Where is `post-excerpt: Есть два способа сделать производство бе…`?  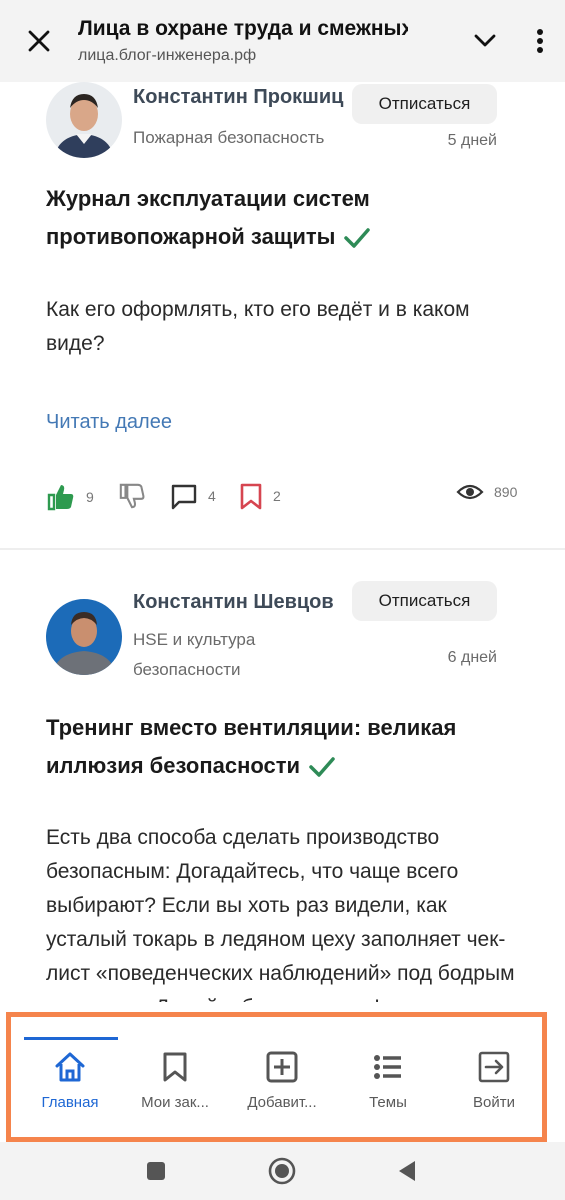
post-excerpt: Есть два способа сделать производство бе… is located at coordinates (280, 914).